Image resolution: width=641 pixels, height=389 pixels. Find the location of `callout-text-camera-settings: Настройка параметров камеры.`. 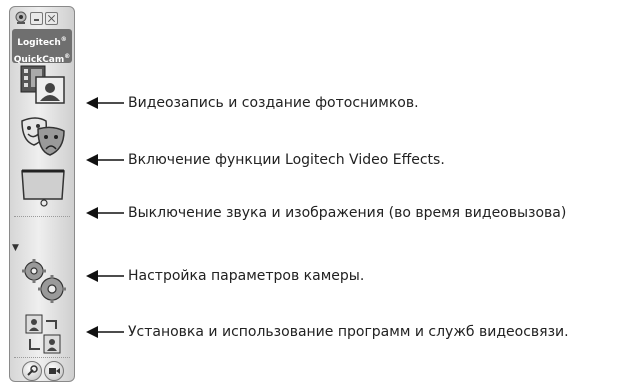

callout-text-camera-settings: Настройка параметров камеры. is located at coordinates (246, 276).